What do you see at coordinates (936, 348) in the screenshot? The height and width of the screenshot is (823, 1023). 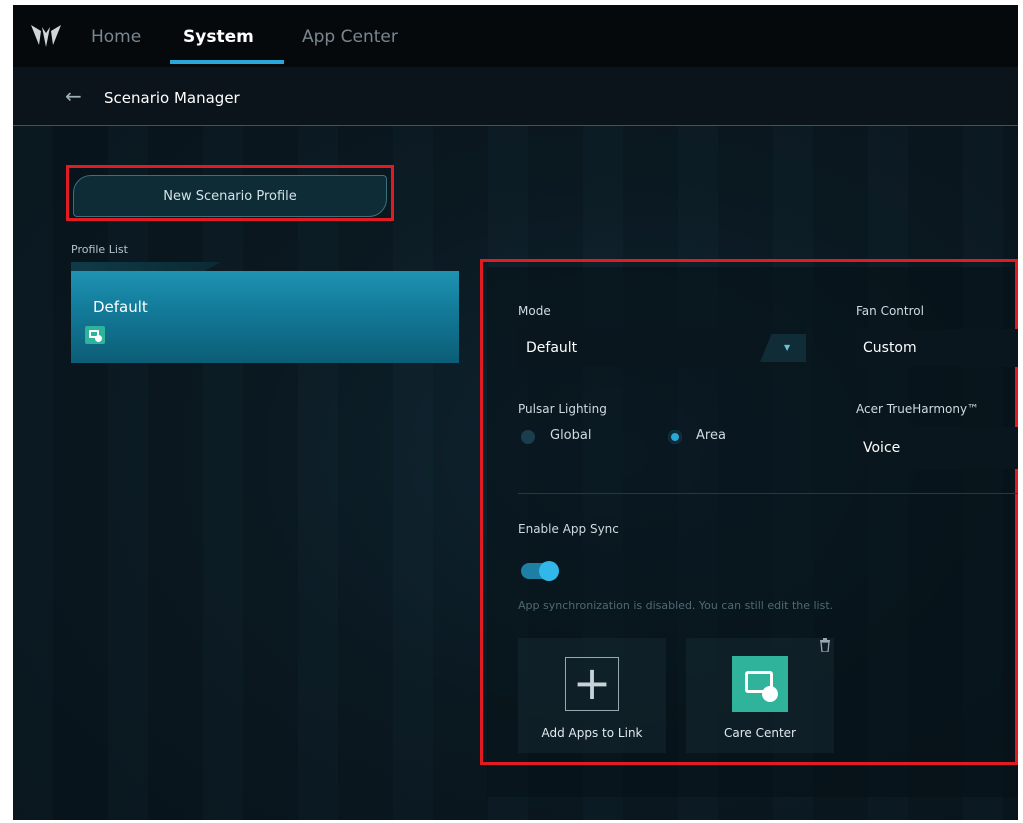 I see `fan-control-dropdown: Custom` at bounding box center [936, 348].